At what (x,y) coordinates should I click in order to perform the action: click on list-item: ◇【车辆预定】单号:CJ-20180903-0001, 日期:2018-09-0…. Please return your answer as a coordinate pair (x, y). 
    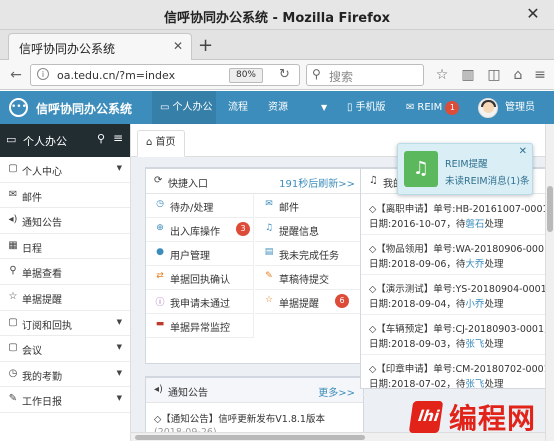
    Looking at the image, I should click on (453, 335).